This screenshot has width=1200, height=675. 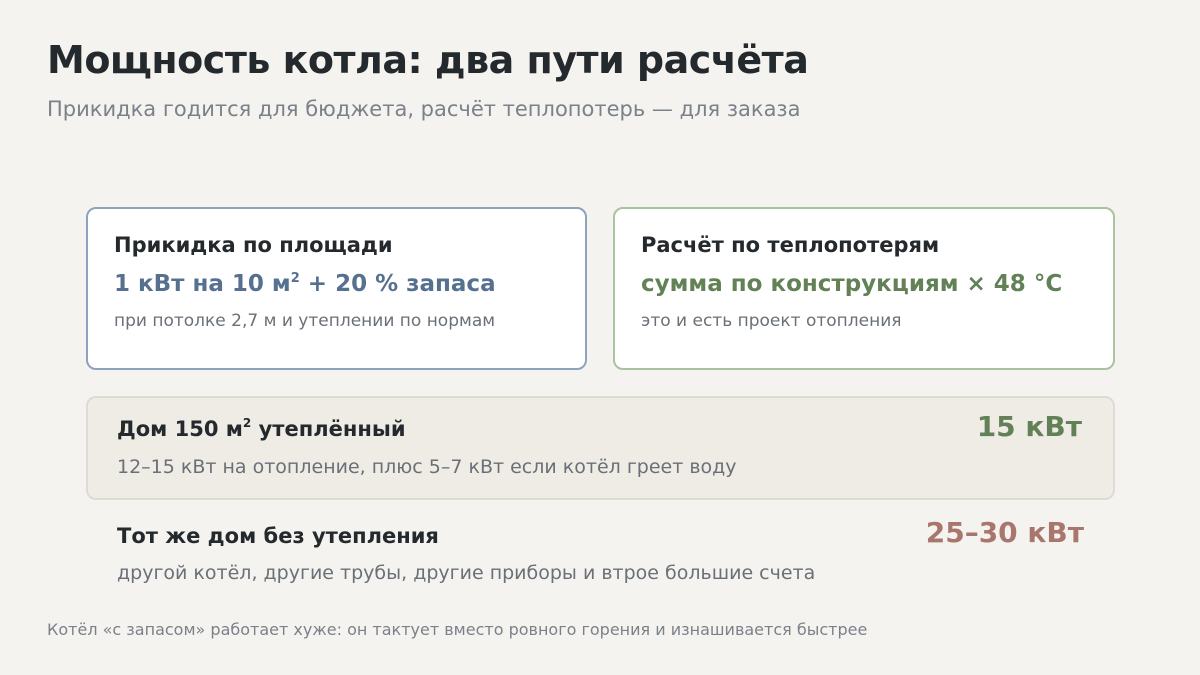 I want to click on example-title-text-end: утеплённый, so click(x=328, y=429).